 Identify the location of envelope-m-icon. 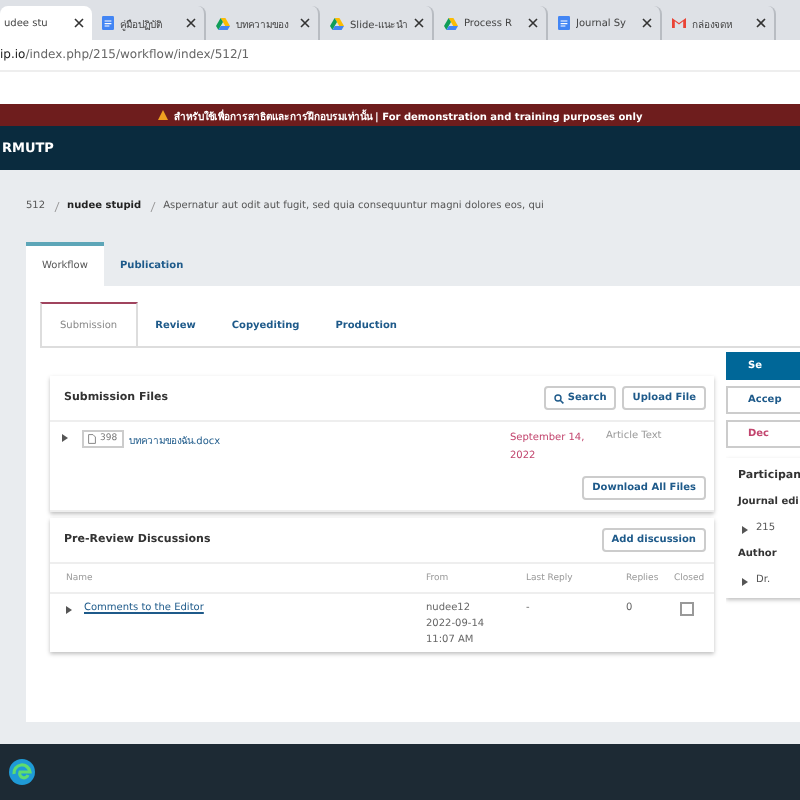
(679, 23).